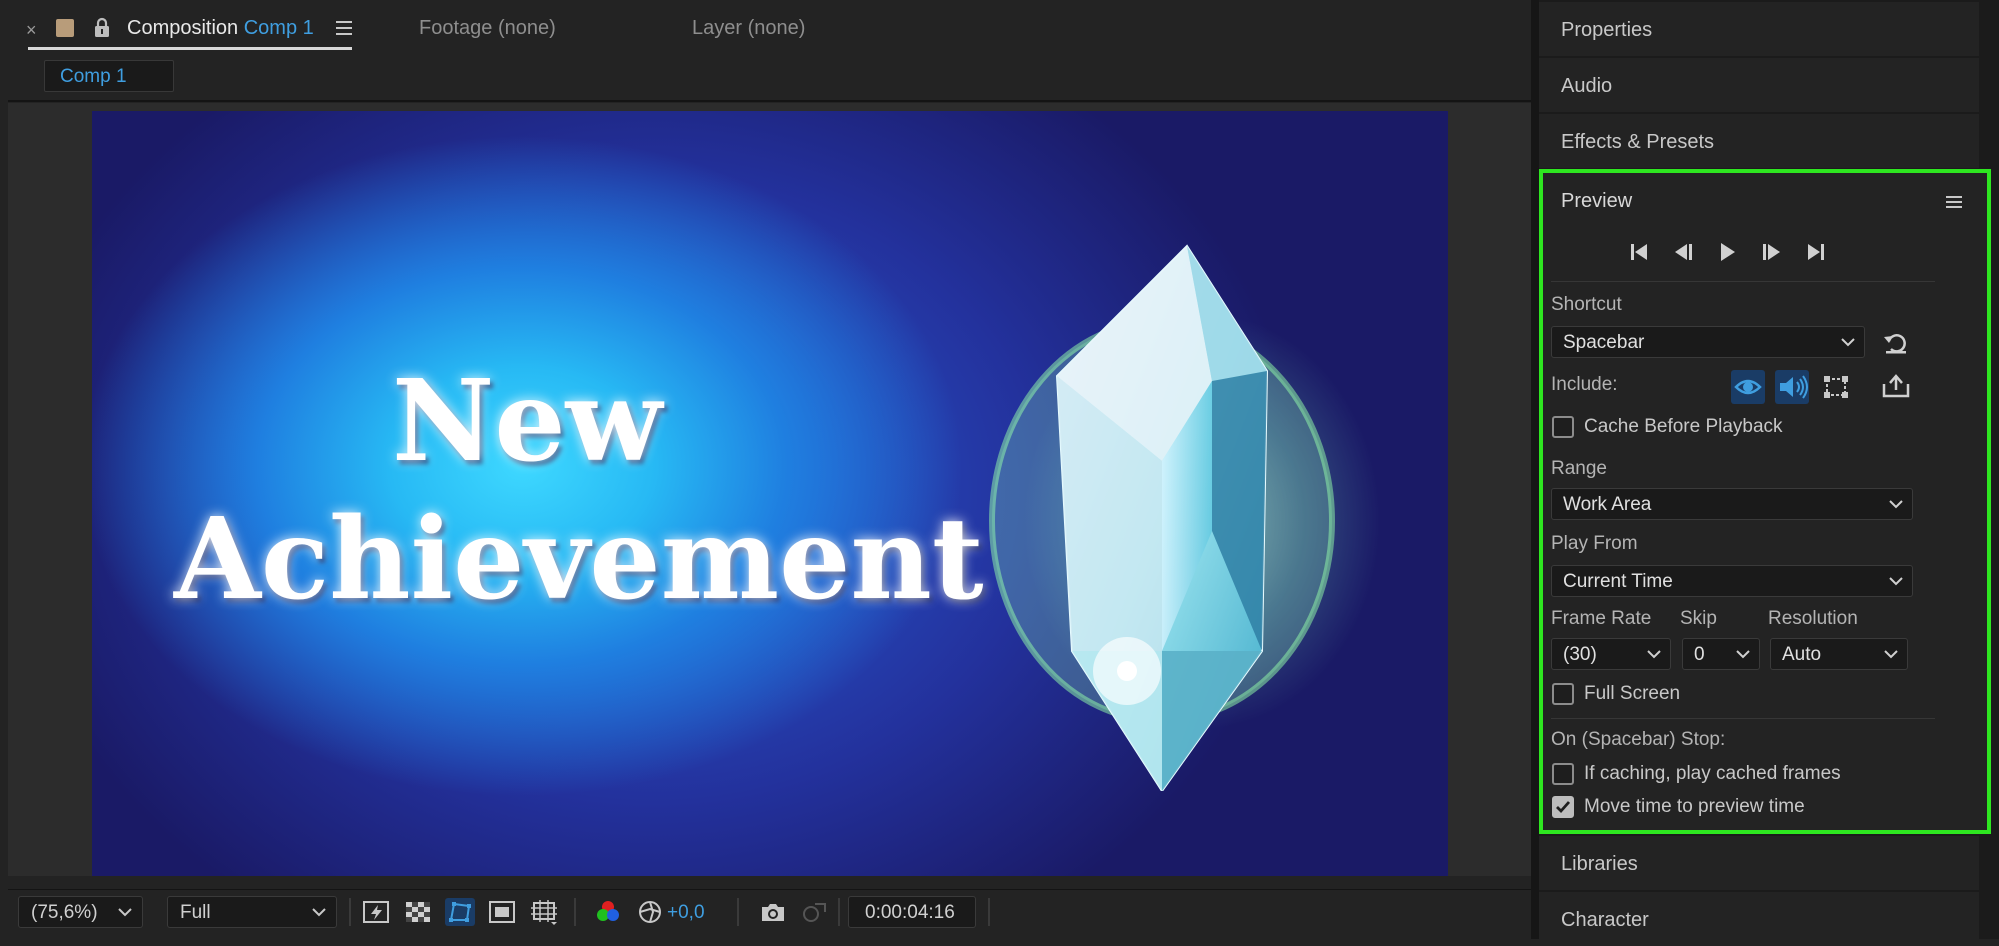  I want to click on checkmark-icon, so click(1563, 807).